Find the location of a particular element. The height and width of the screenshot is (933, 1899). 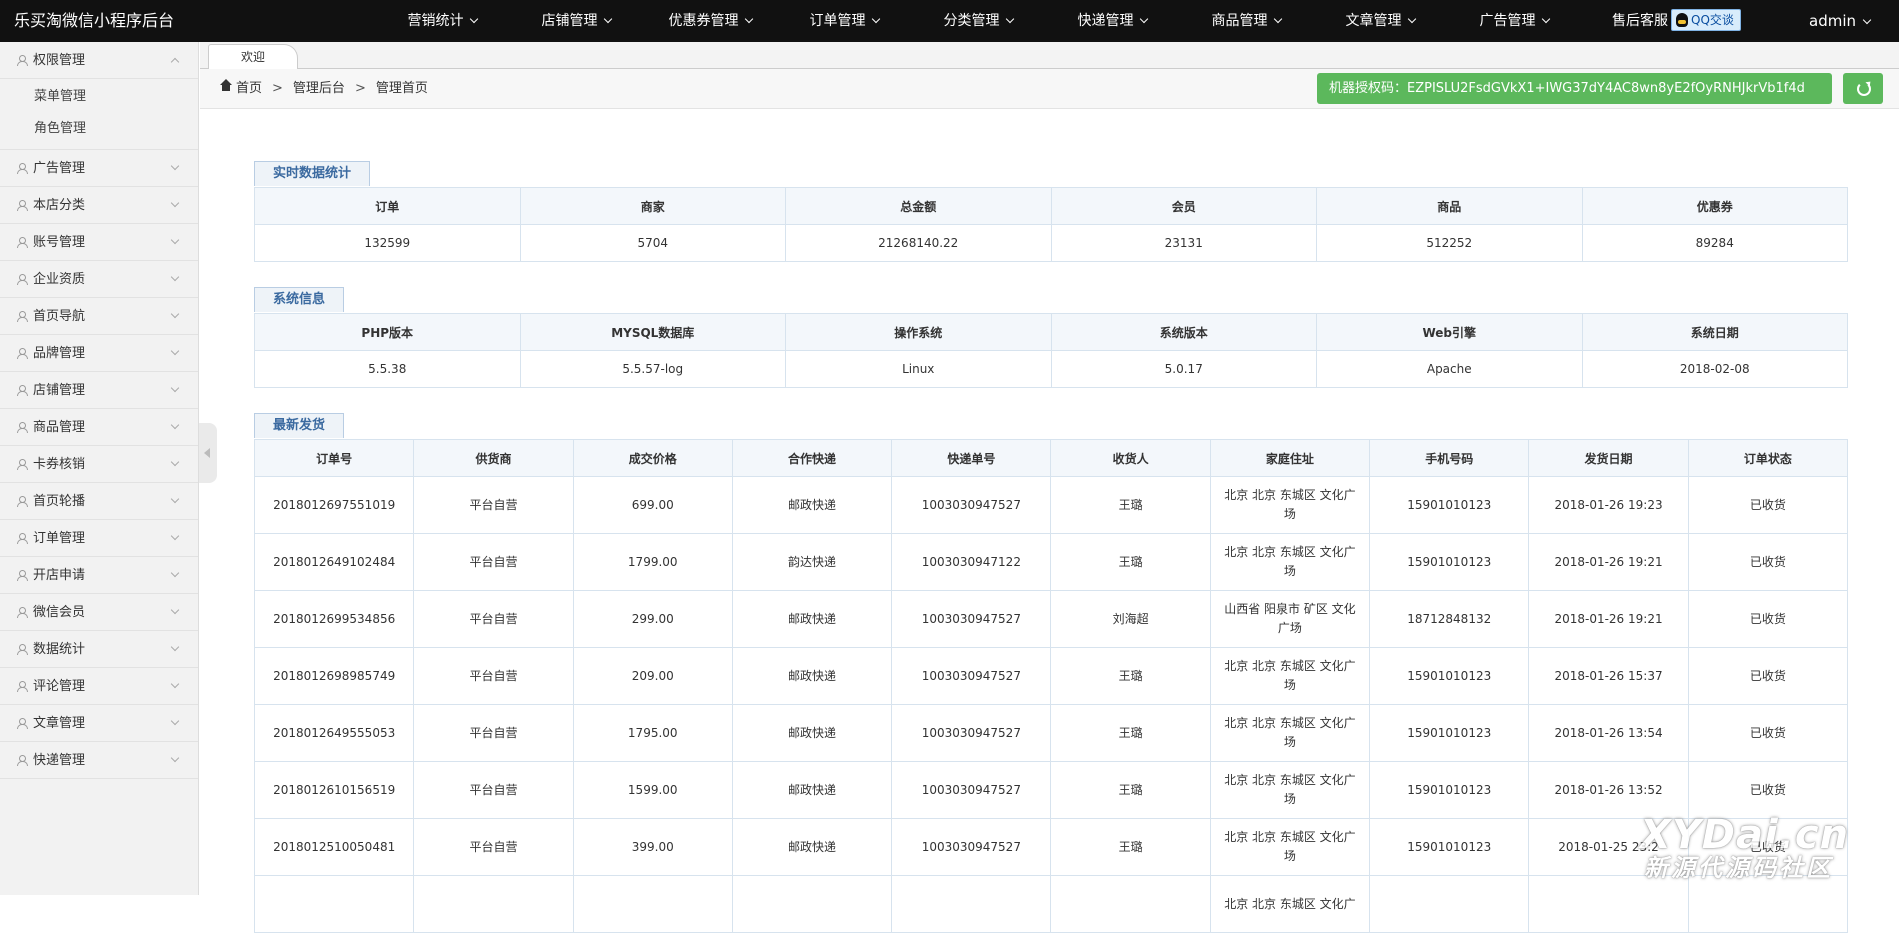

price: 399.00 is located at coordinates (652, 847).